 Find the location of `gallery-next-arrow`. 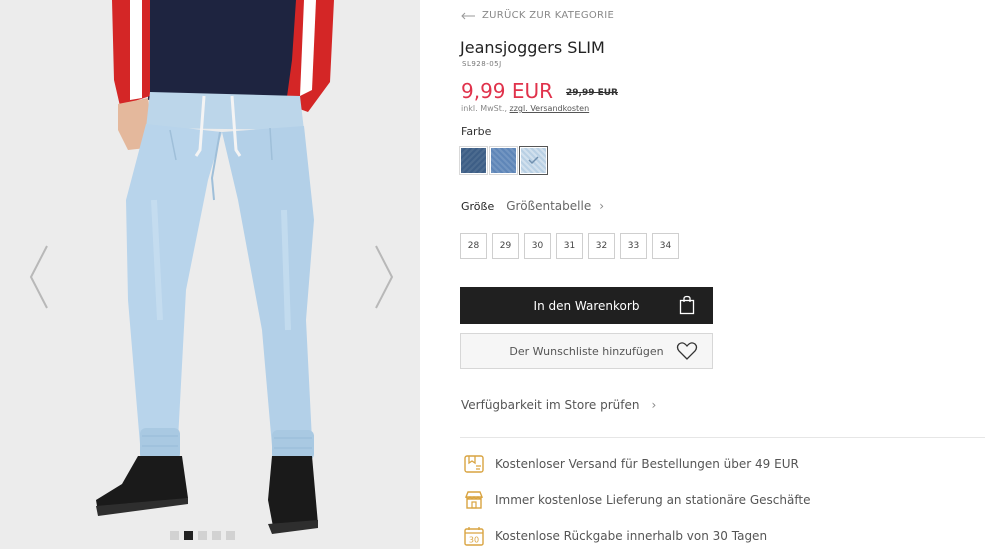

gallery-next-arrow is located at coordinates (384, 277).